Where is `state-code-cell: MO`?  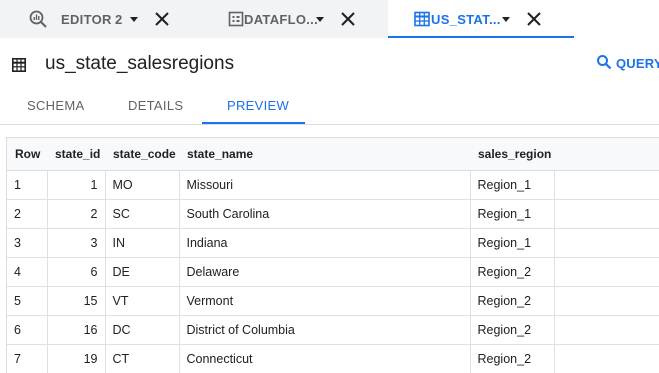
state-code-cell: MO is located at coordinates (142, 185).